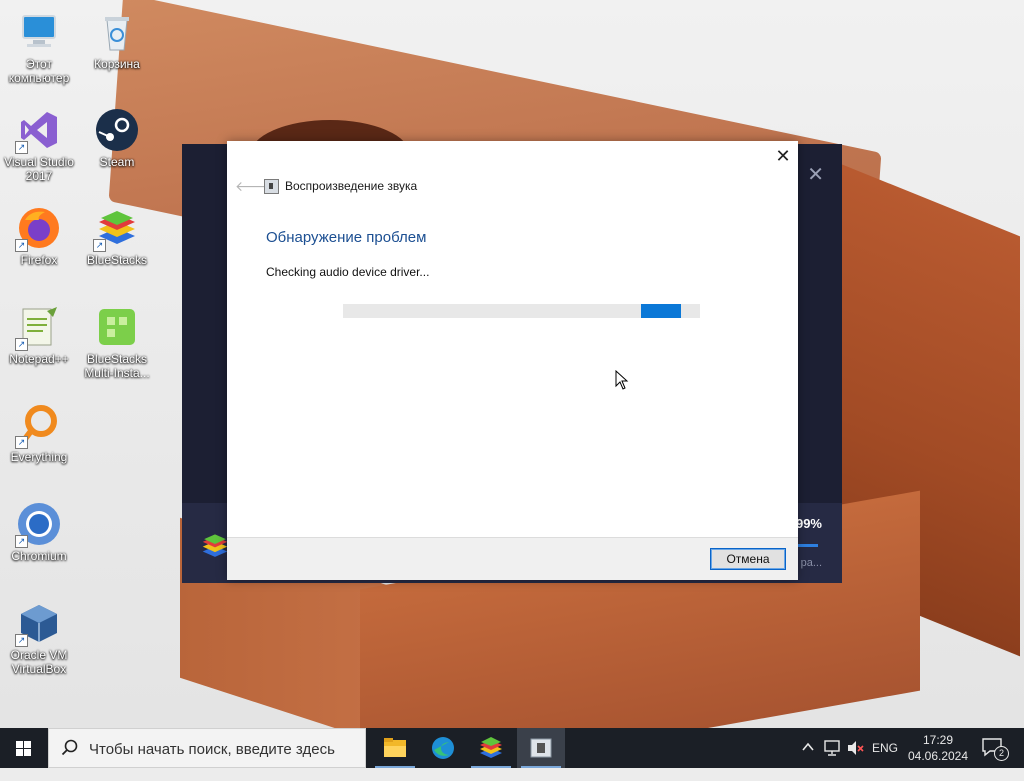 The width and height of the screenshot is (1024, 781). I want to click on taskbar-file-explorer, so click(395, 748).